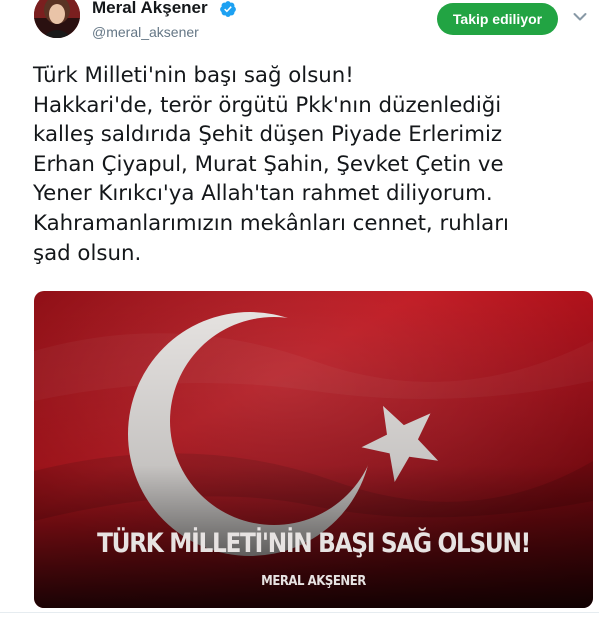  Describe the element at coordinates (314, 543) in the screenshot. I see `media-headline: TÜRK MİLLETİ'NİN BAŞI SAĞ OLSUN!` at that location.